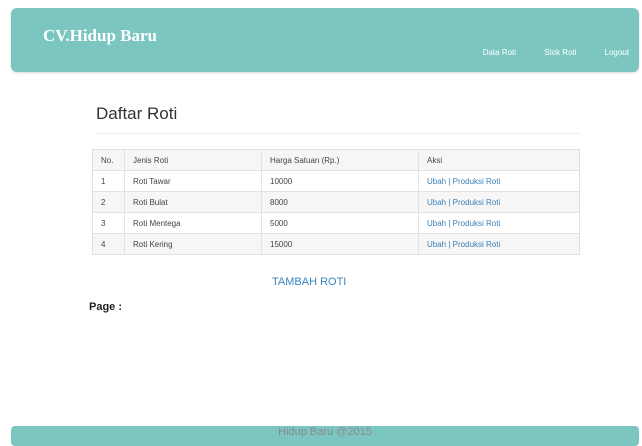  Describe the element at coordinates (560, 52) in the screenshot. I see `nav-stok-roti: Stok Roti` at that location.